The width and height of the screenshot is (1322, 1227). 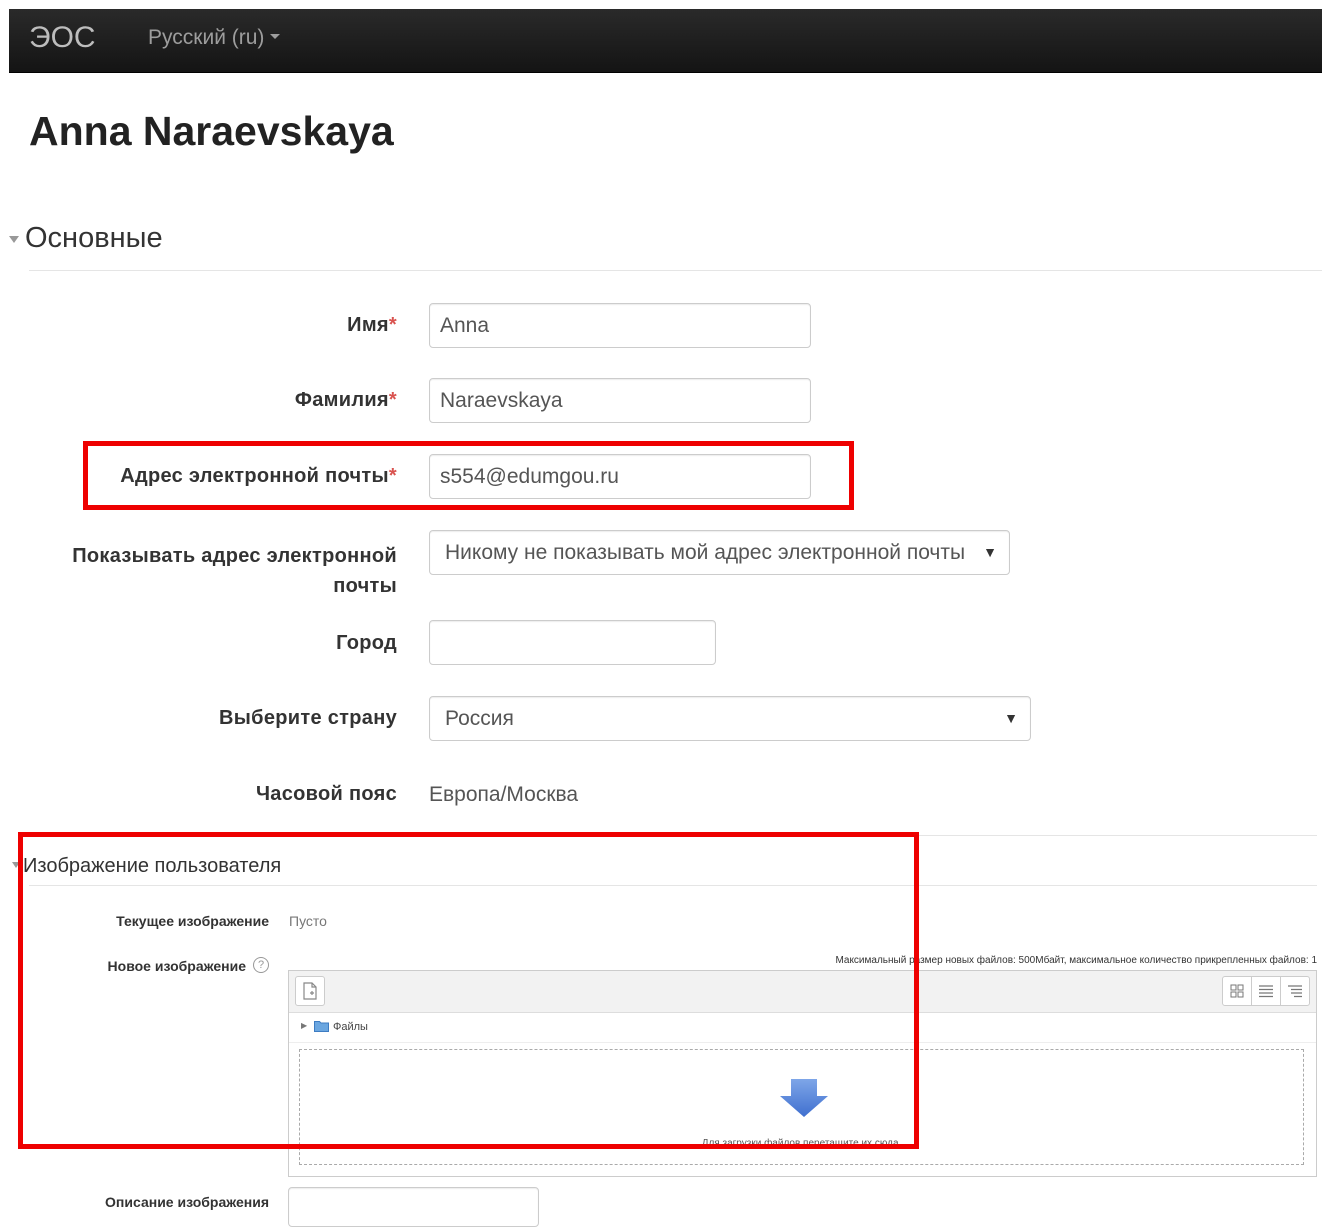 What do you see at coordinates (218, 400) in the screenshot?
I see `last-name-label: Фамилия*` at bounding box center [218, 400].